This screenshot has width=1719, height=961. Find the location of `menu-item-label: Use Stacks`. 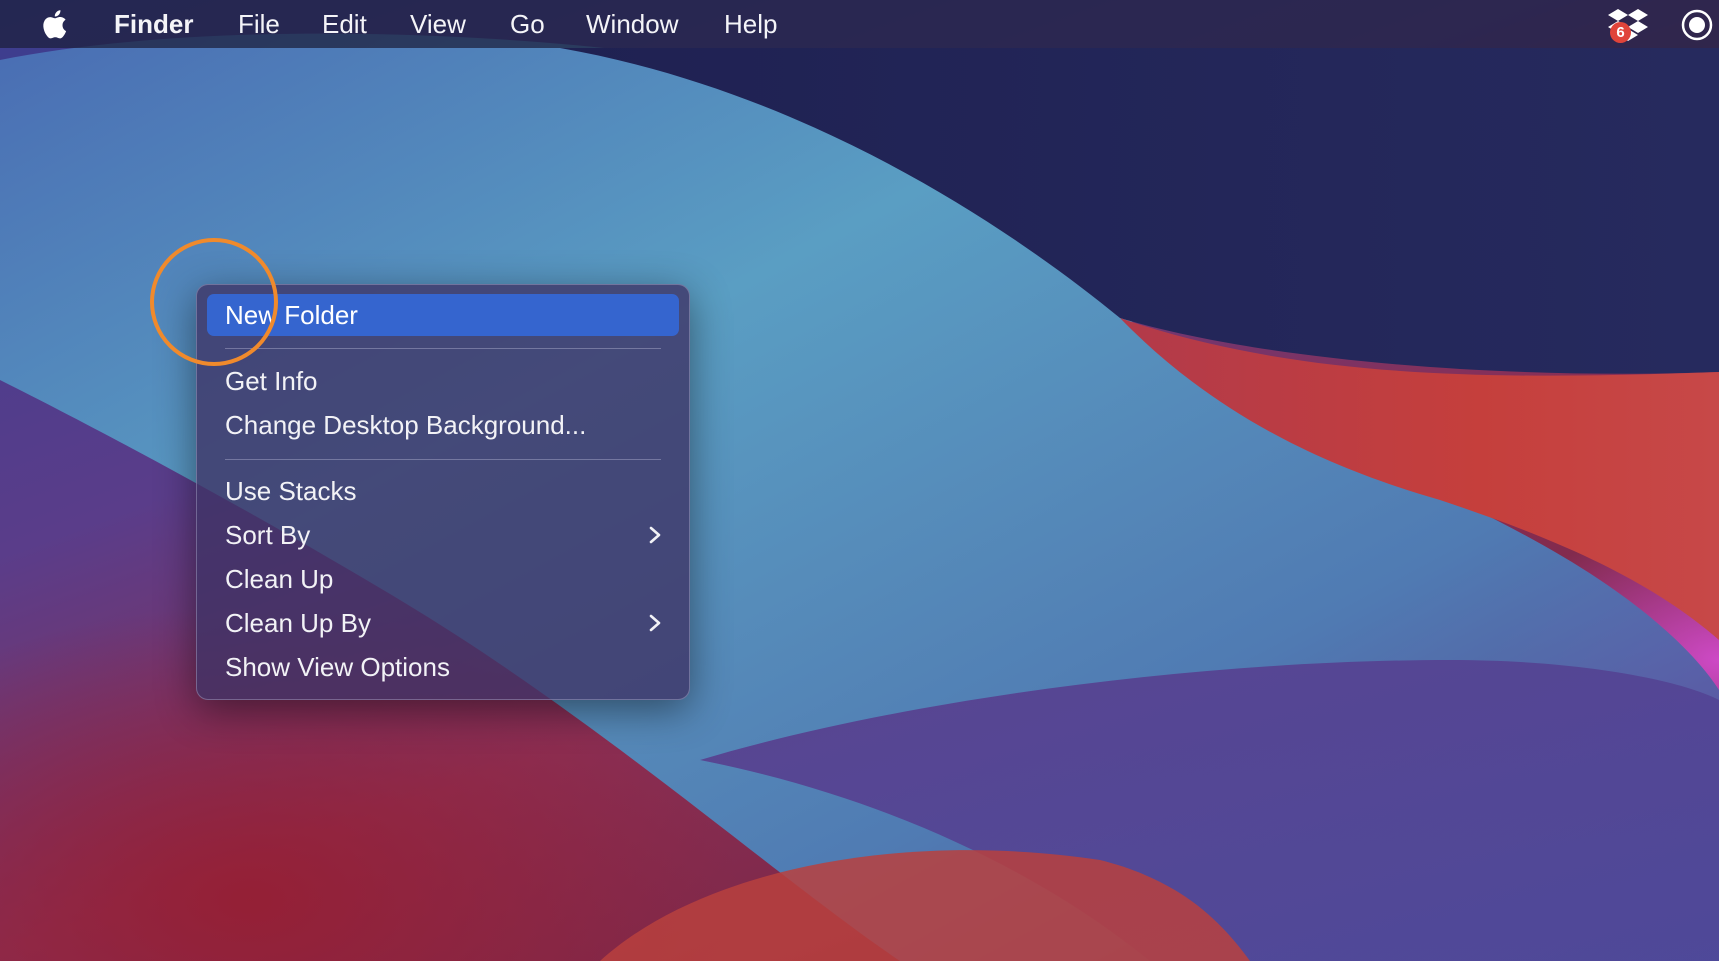

menu-item-label: Use Stacks is located at coordinates (291, 491).